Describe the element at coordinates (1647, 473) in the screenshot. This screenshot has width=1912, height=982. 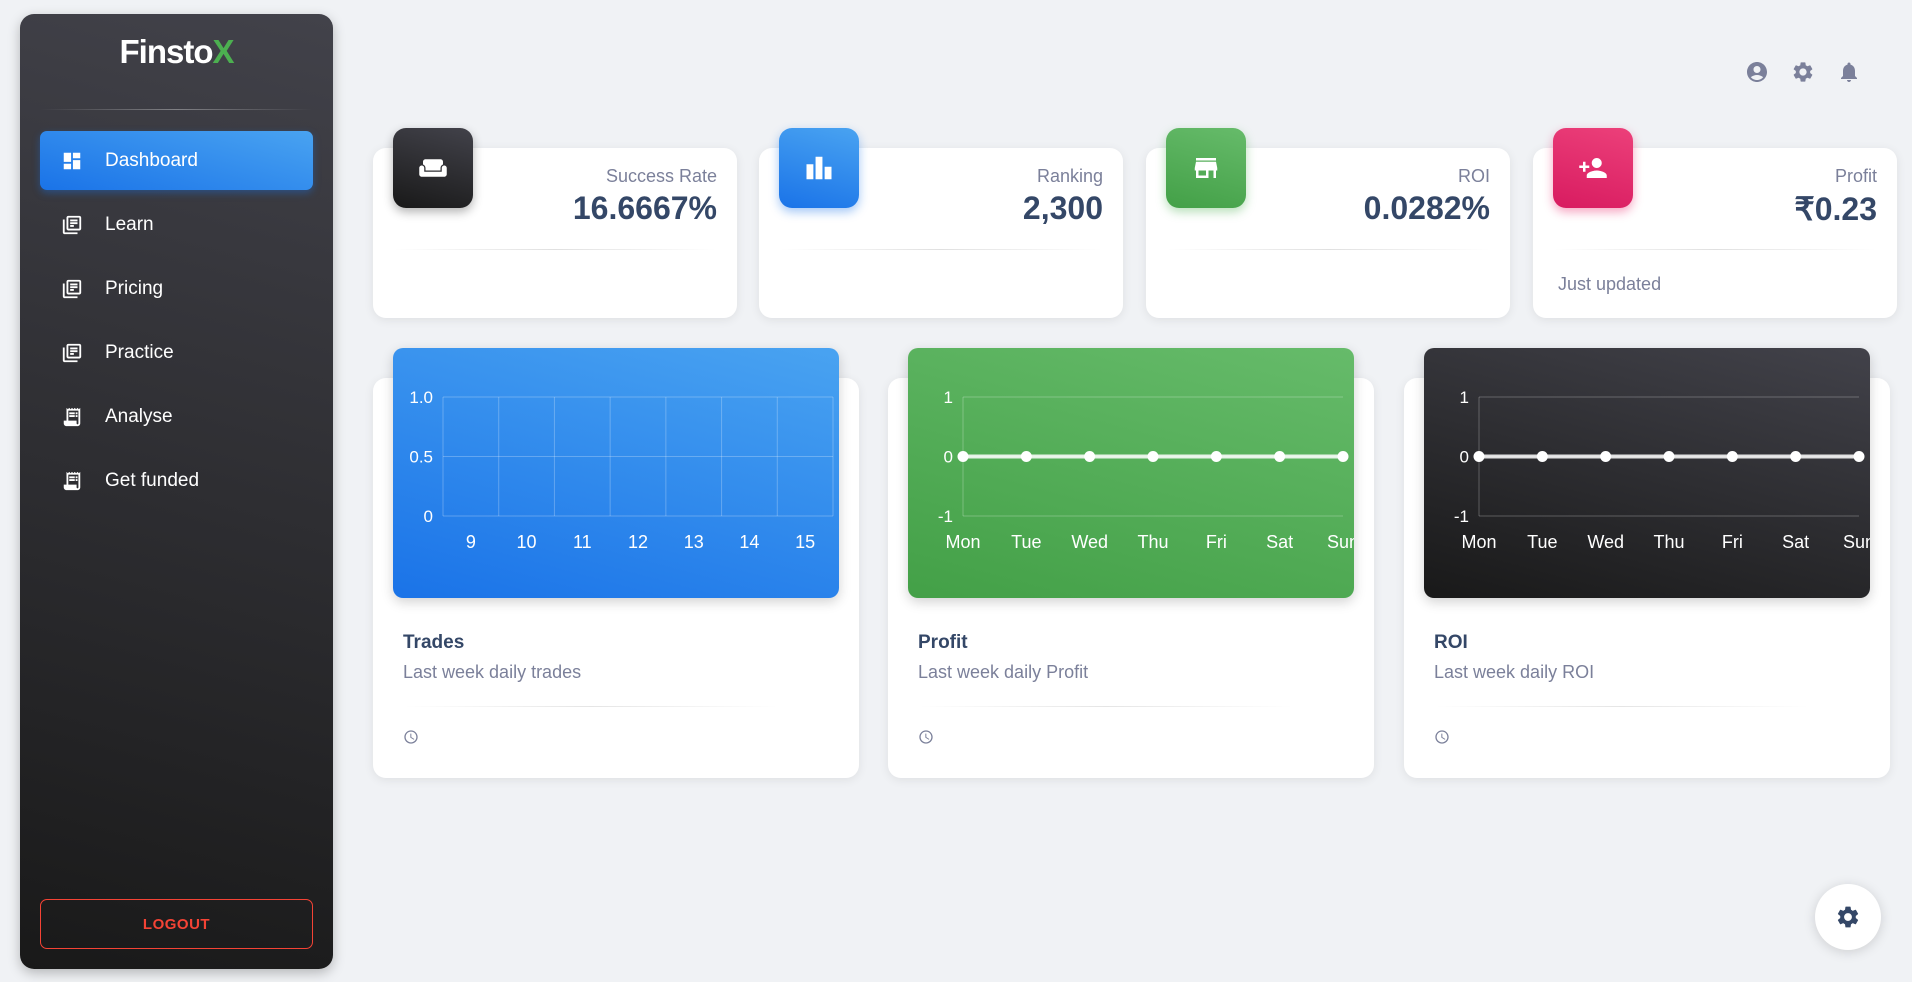
I see `roi-chart: -1 0 1 Mon Tue Wed Thu Fri Sat Sun` at that location.